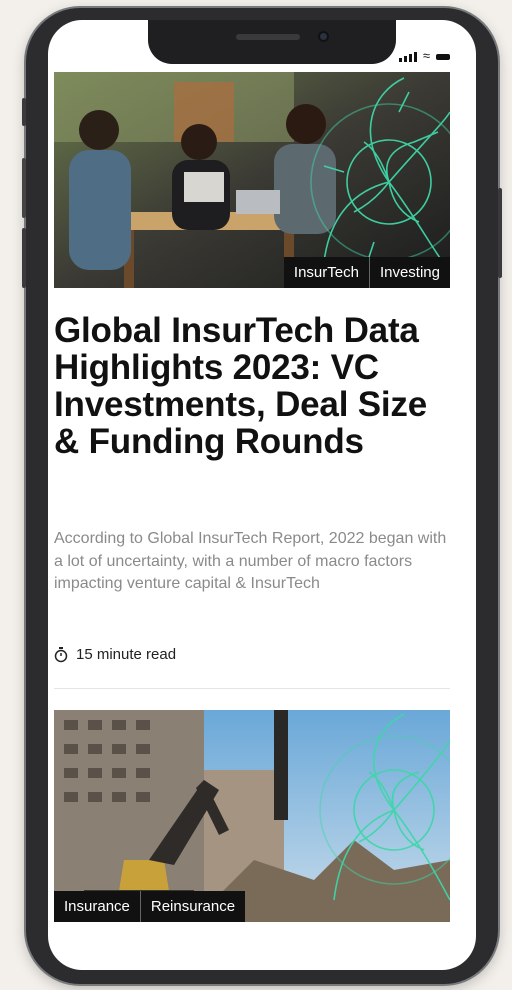 The image size is (512, 990). What do you see at coordinates (323, 36) in the screenshot?
I see `front-camera` at bounding box center [323, 36].